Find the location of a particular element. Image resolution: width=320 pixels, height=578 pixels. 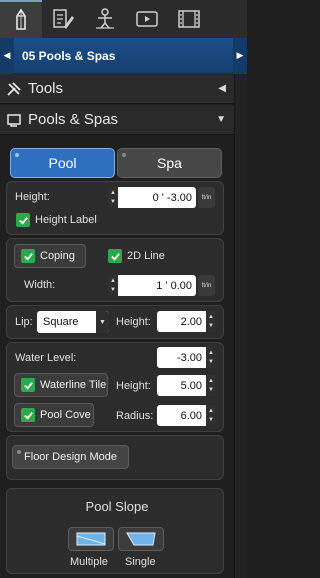

lip-label: Lip: is located at coordinates (24, 322).